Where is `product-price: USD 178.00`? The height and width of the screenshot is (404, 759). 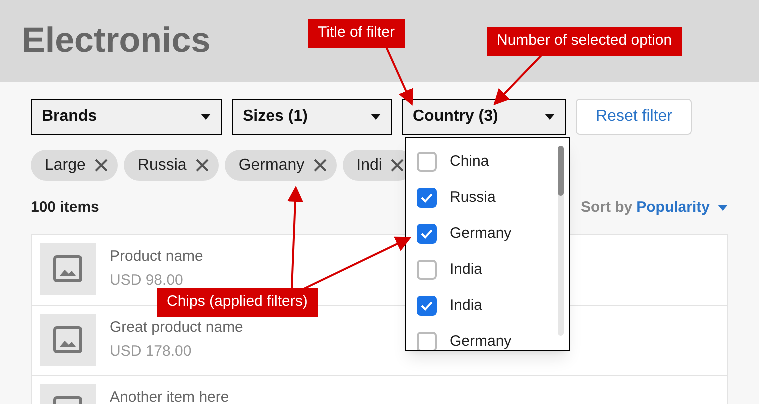 product-price: USD 178.00 is located at coordinates (151, 352).